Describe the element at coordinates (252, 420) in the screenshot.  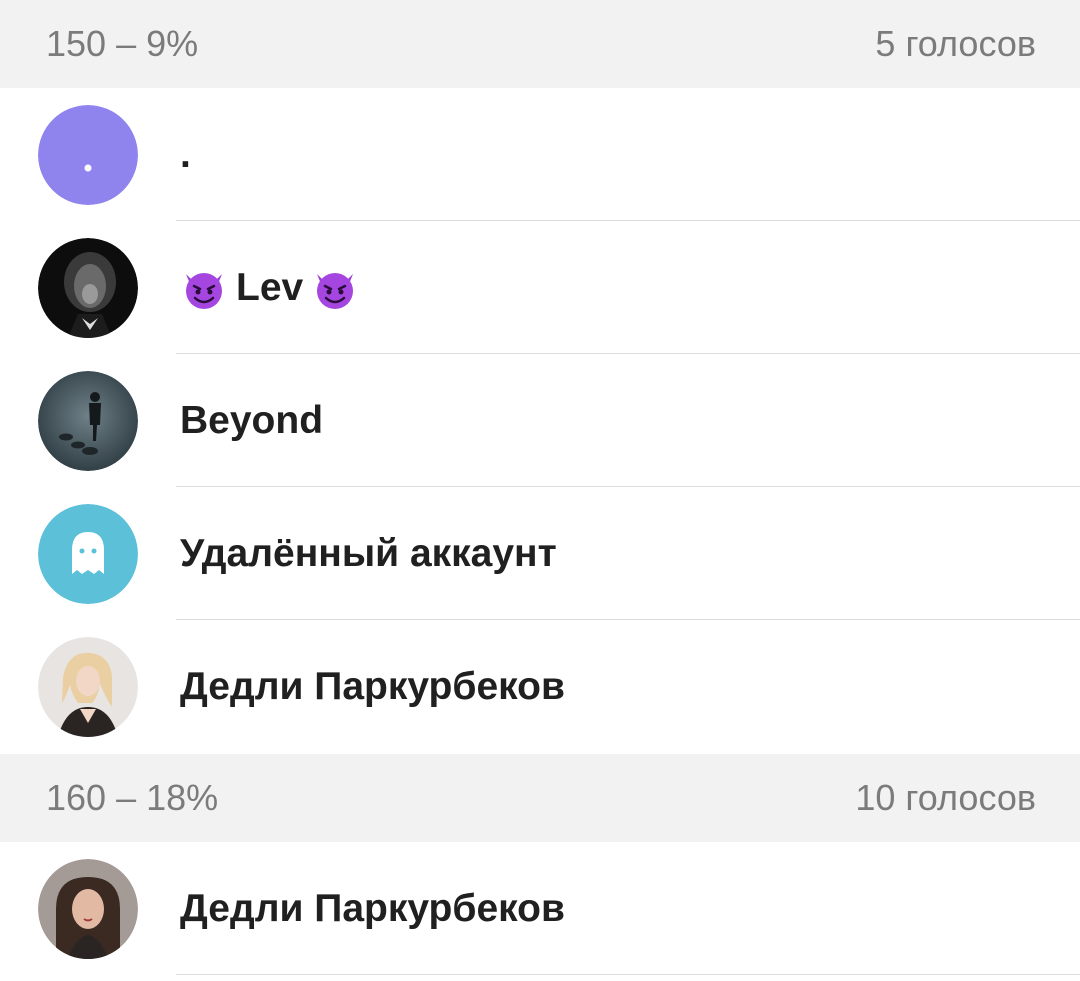
I see `voter-name: Beyond` at that location.